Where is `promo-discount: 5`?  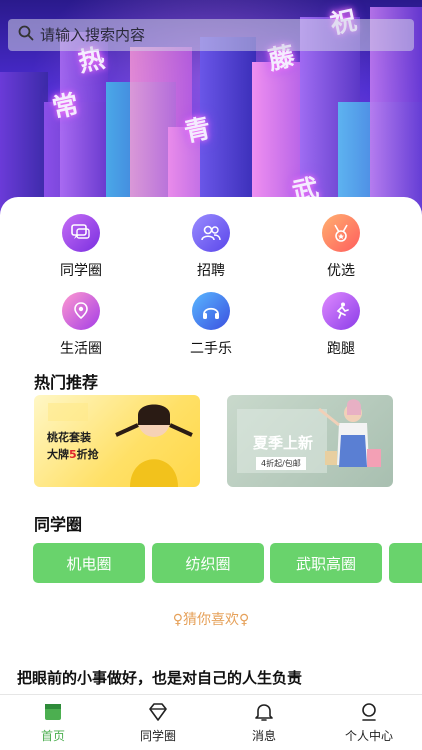 promo-discount: 5 is located at coordinates (73, 454).